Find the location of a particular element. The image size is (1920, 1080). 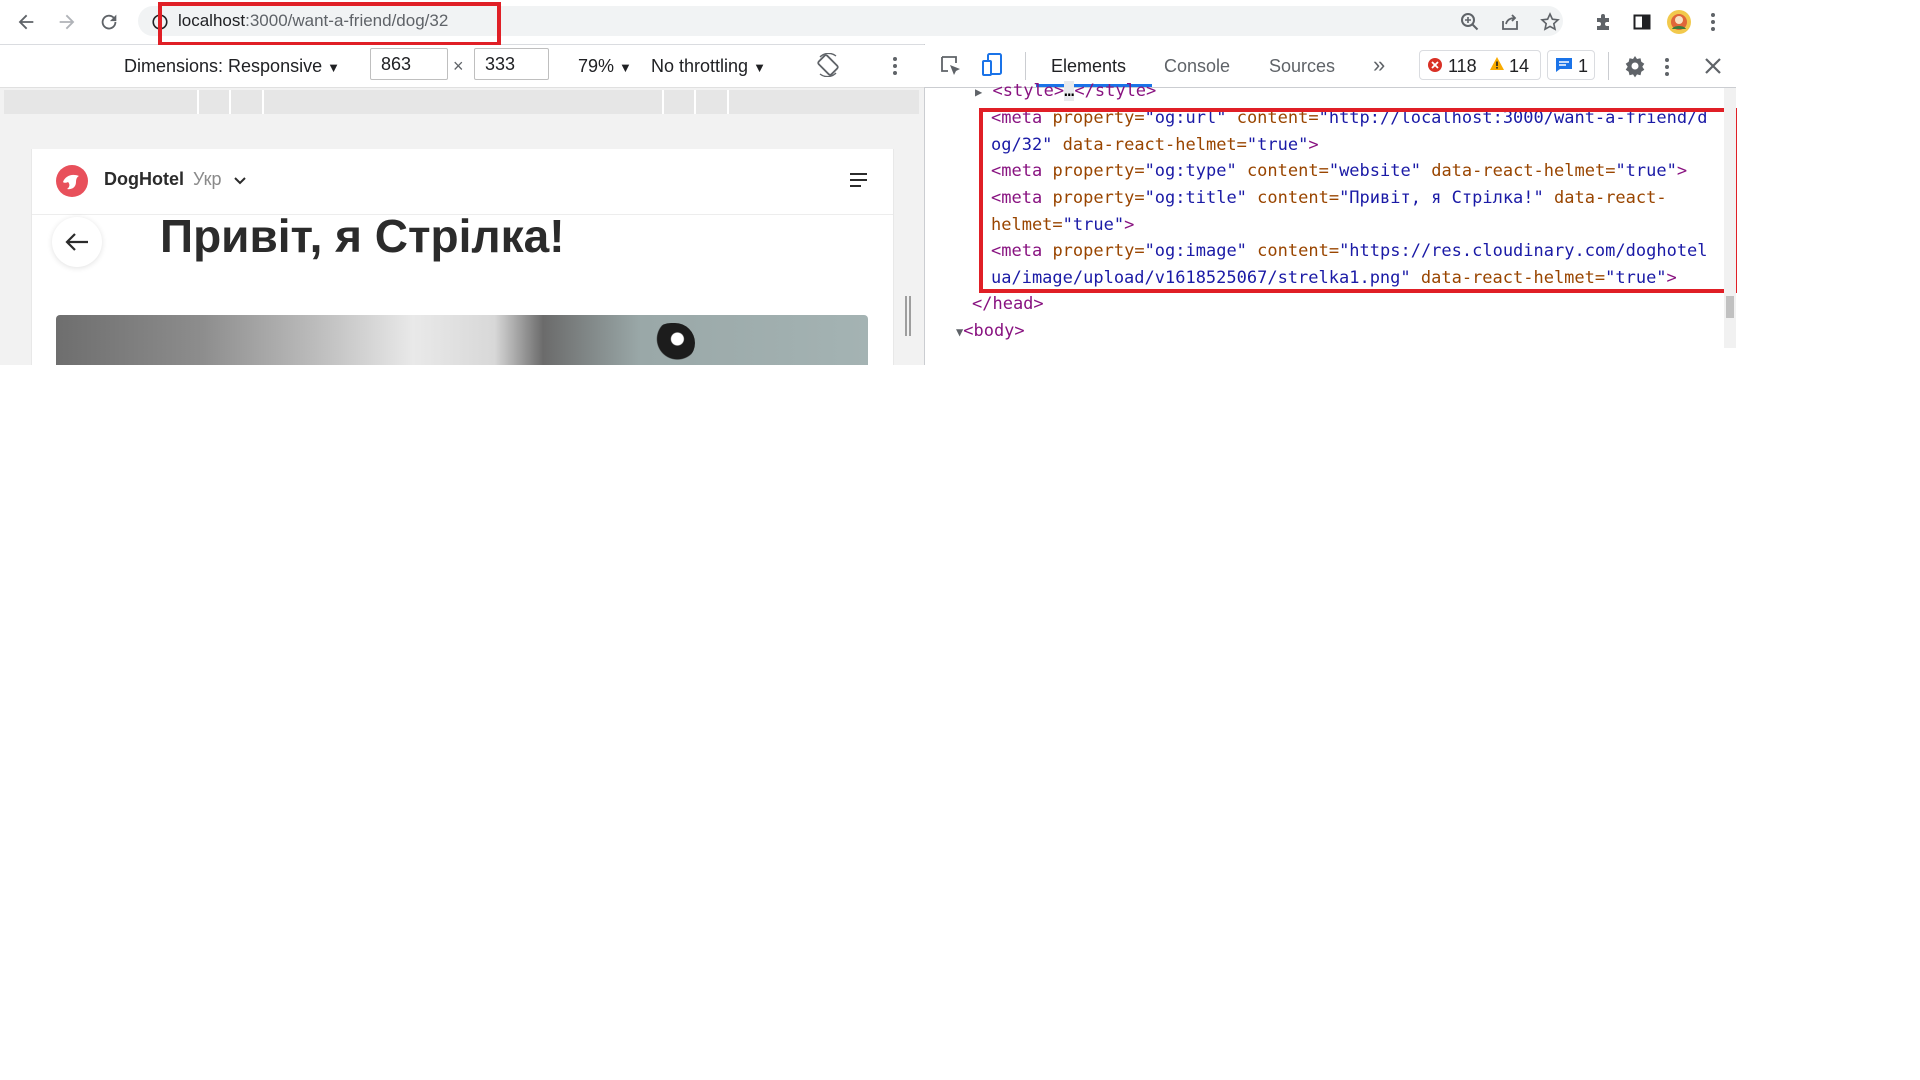

message-count: 1 is located at coordinates (1583, 66).